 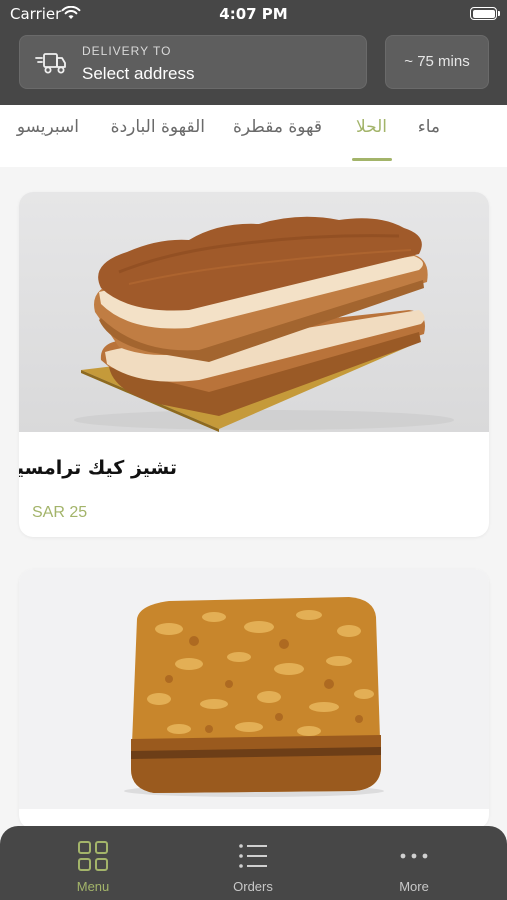 What do you see at coordinates (127, 51) in the screenshot?
I see `delivery-to-label: DELIVERY TO` at bounding box center [127, 51].